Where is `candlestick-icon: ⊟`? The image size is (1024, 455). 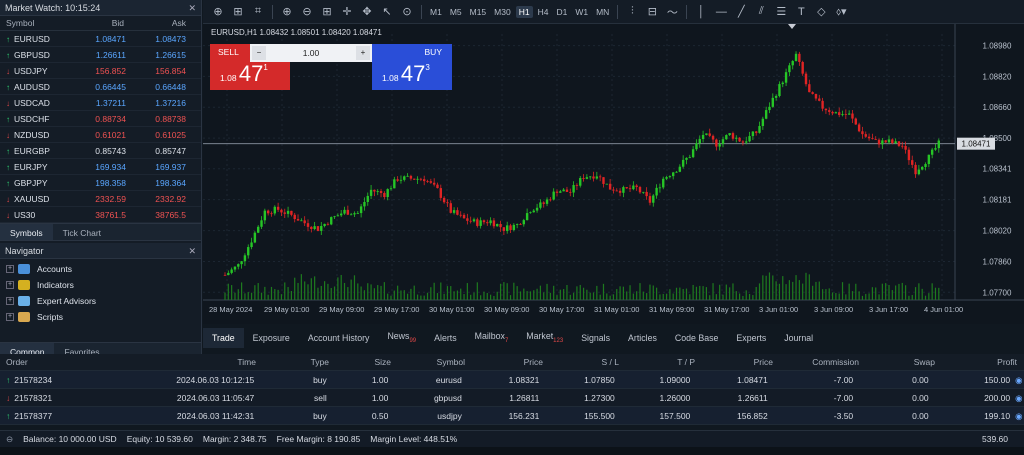 candlestick-icon: ⊟ is located at coordinates (652, 12).